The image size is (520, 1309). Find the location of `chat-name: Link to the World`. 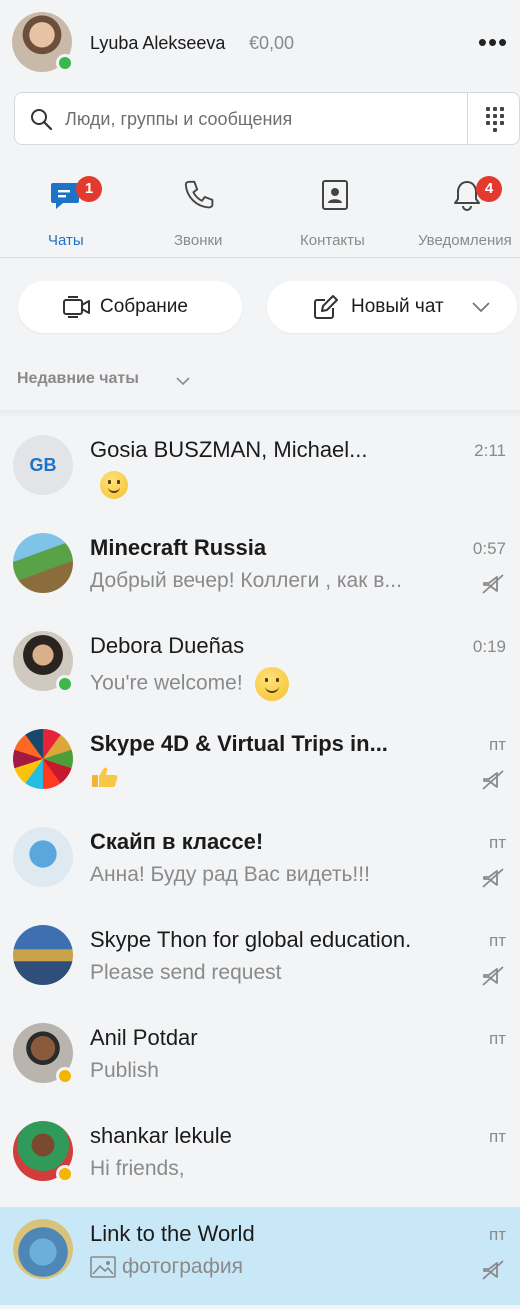

chat-name: Link to the World is located at coordinates (172, 1233).